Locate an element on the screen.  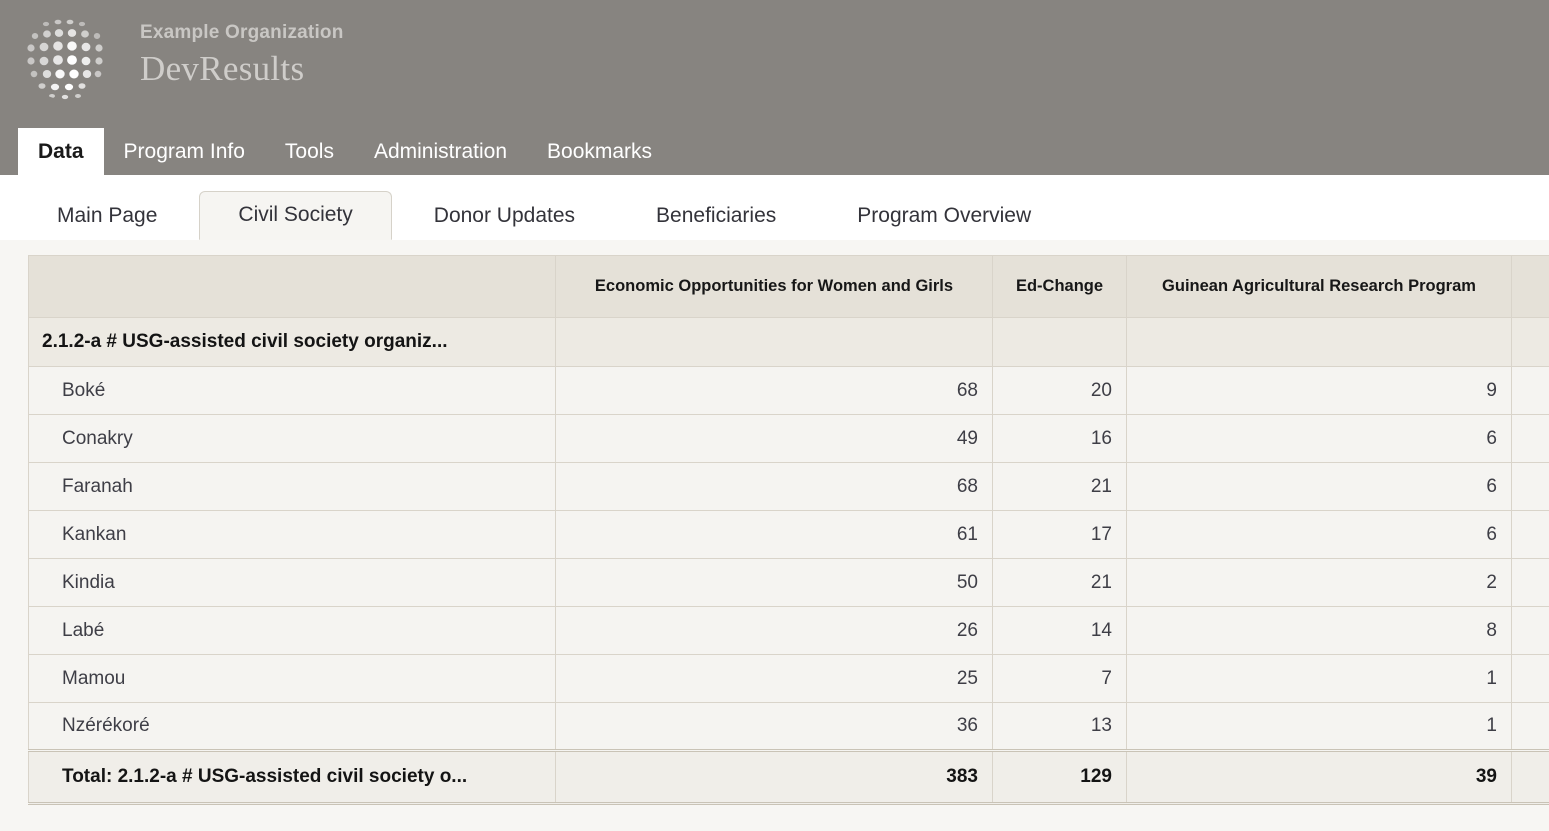
row-value-2: 8 is located at coordinates (1319, 630).